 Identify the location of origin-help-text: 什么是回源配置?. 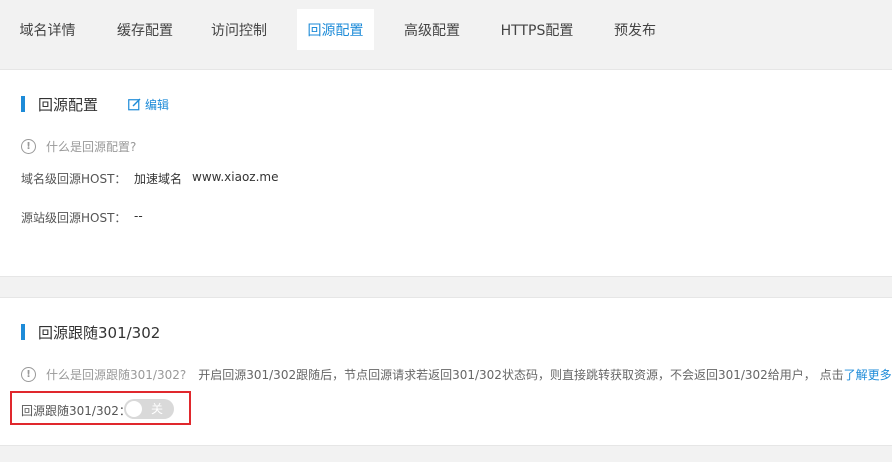
(91, 146).